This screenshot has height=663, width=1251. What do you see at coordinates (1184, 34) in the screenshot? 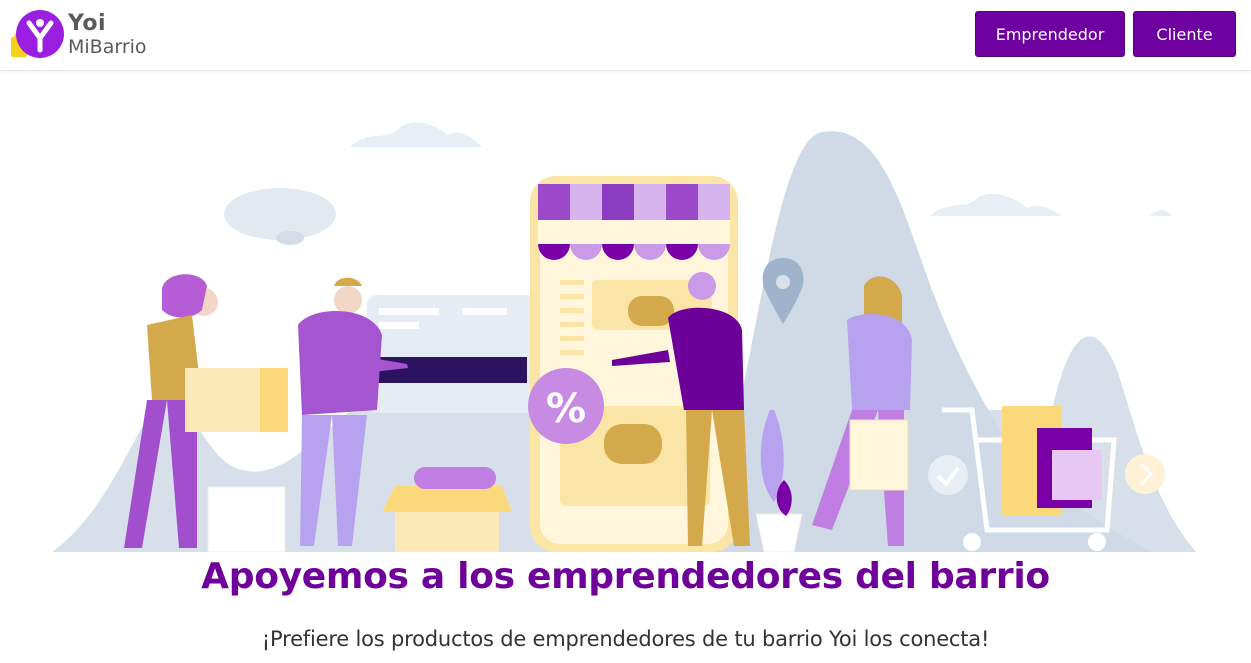
I see `cliente-button: Cliente` at bounding box center [1184, 34].